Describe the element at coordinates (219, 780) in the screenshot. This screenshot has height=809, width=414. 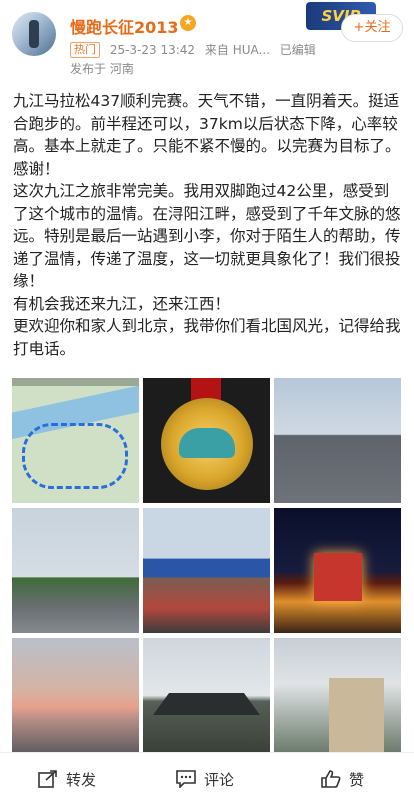
I see `comment-label: 评论` at that location.